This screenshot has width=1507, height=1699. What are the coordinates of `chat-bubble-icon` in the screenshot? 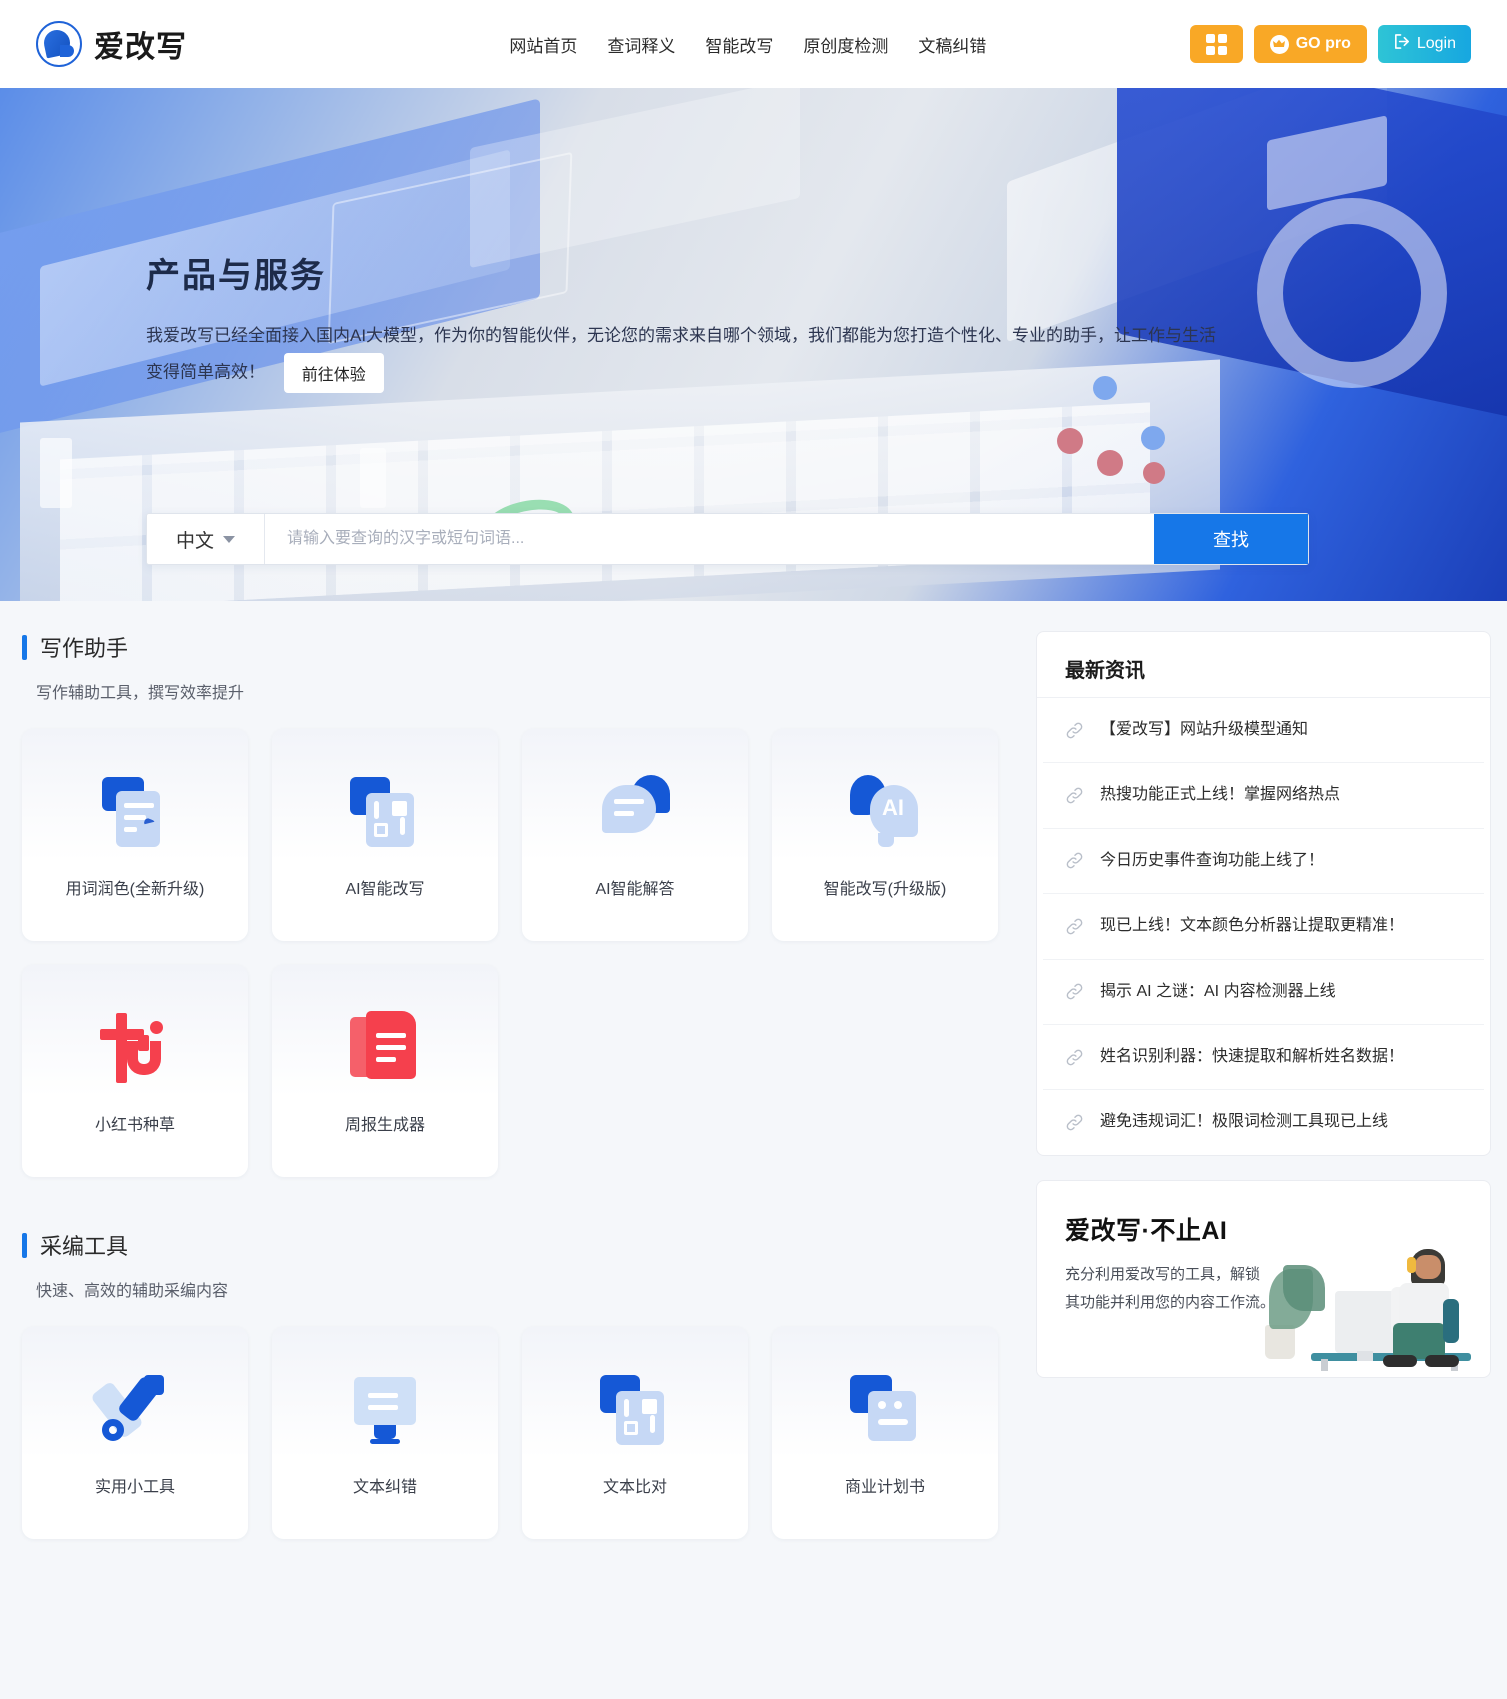 It's located at (635, 812).